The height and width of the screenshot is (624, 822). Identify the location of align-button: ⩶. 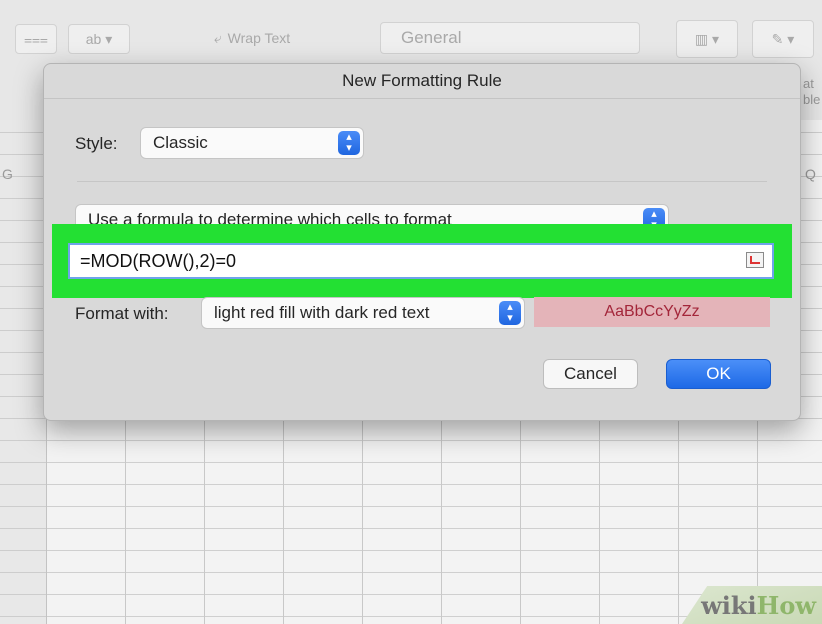
(36, 39).